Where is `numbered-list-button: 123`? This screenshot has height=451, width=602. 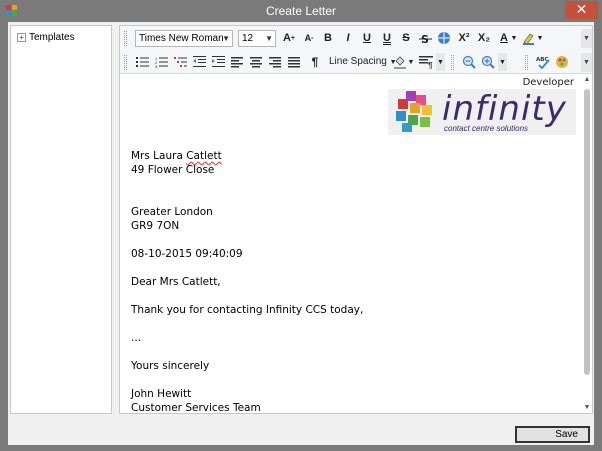 numbered-list-button: 123 is located at coordinates (161, 62).